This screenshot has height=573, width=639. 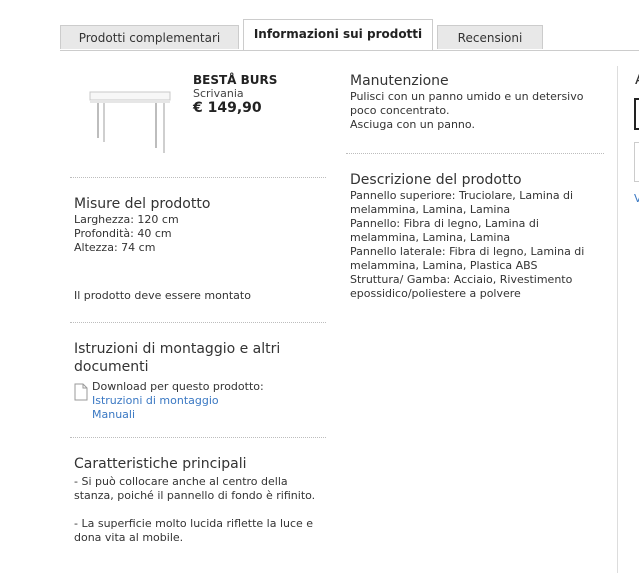 I want to click on assembly-note: Il prodotto deve essere montato, so click(x=162, y=295).